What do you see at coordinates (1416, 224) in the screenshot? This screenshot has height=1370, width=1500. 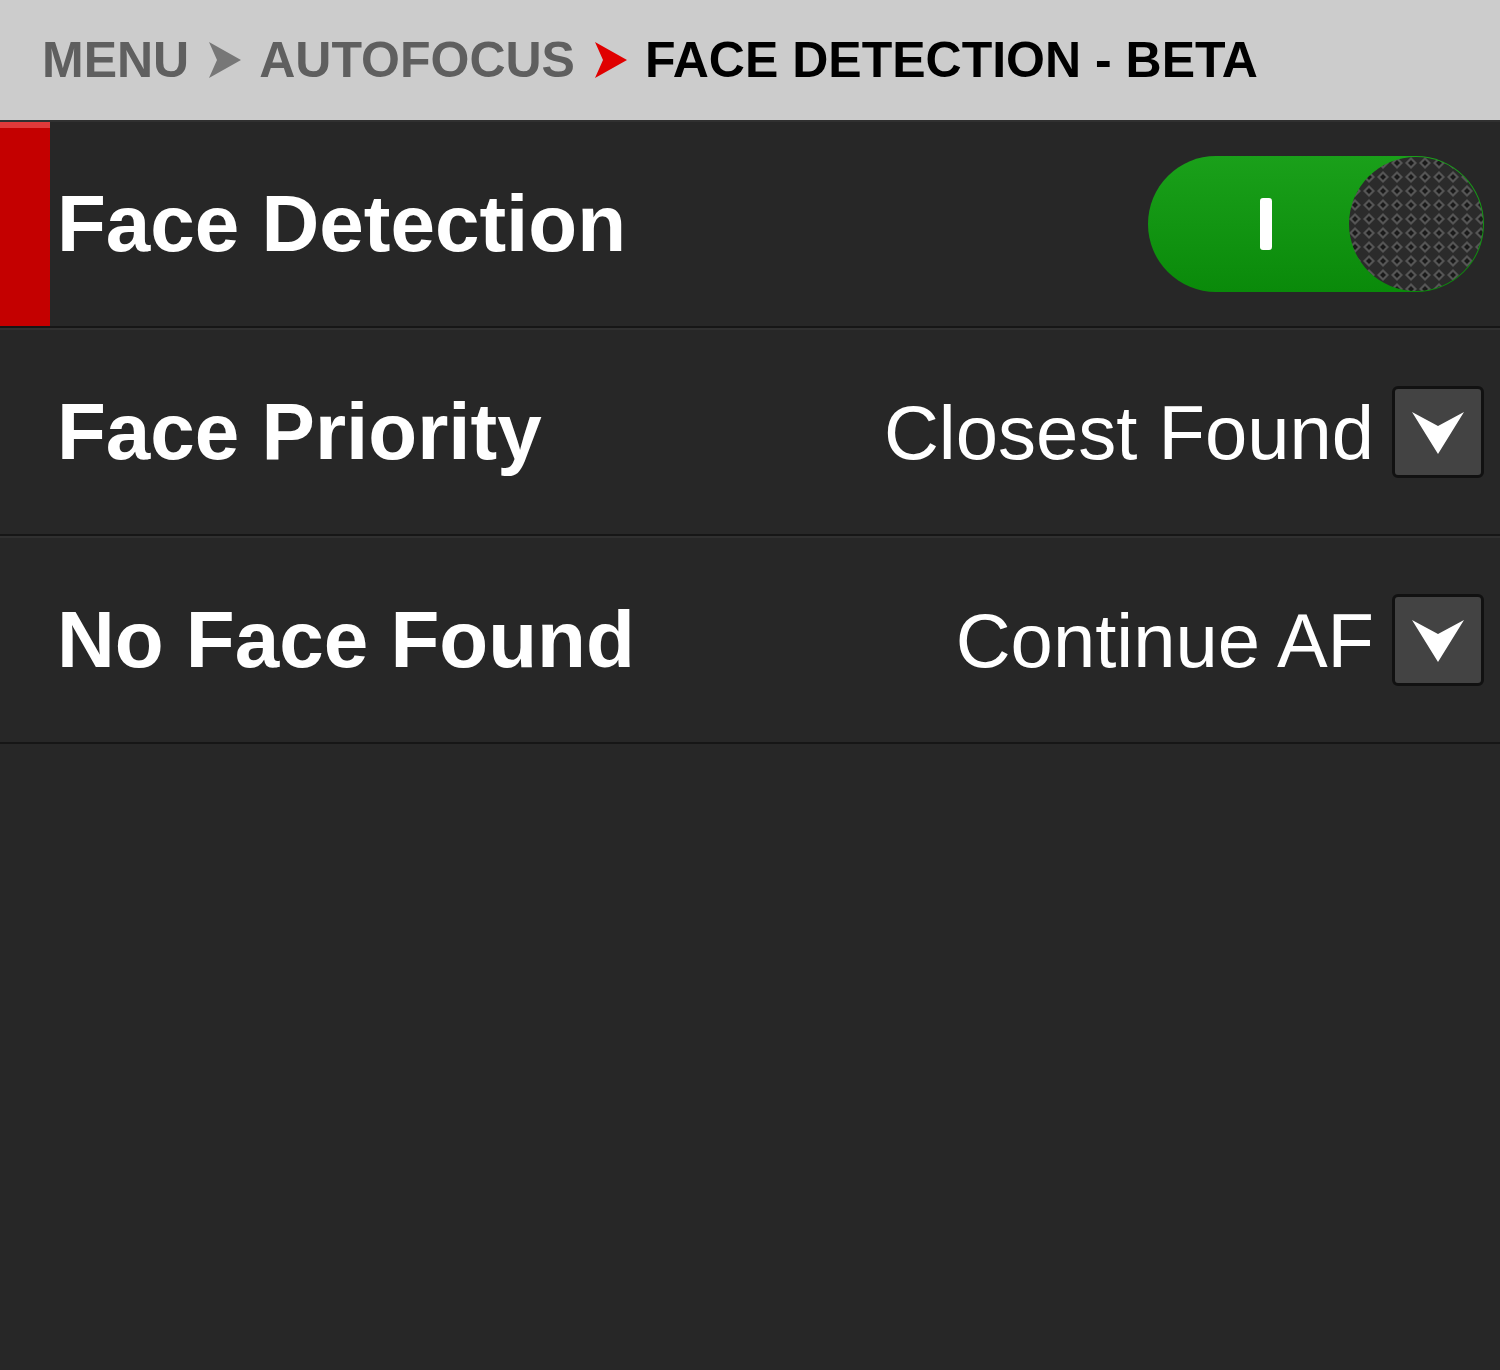 I see `toggle-knob-icon` at bounding box center [1416, 224].